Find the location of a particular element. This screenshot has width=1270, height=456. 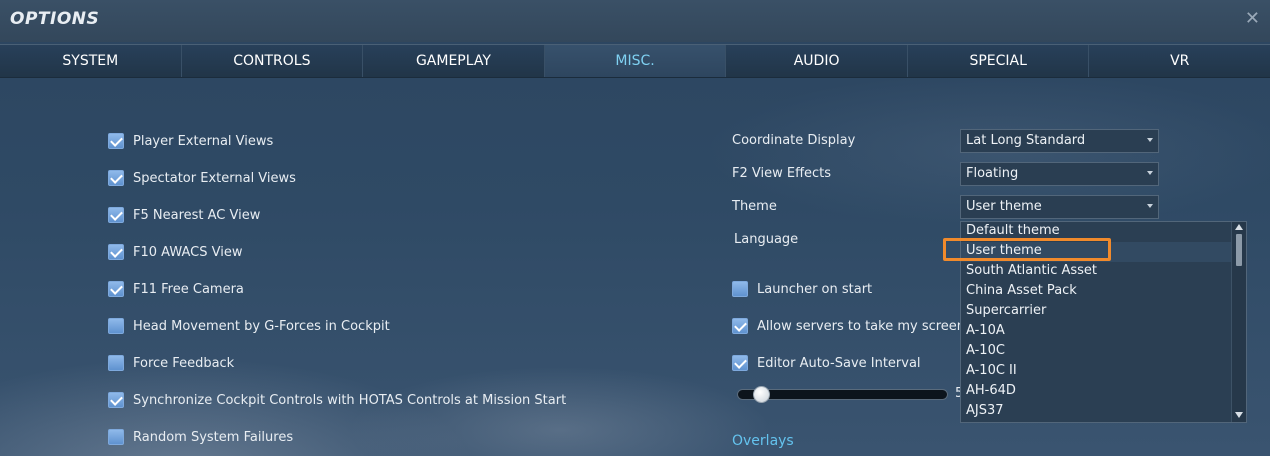

option-f10-awacs-view: F10 AWACS View is located at coordinates (175, 252).